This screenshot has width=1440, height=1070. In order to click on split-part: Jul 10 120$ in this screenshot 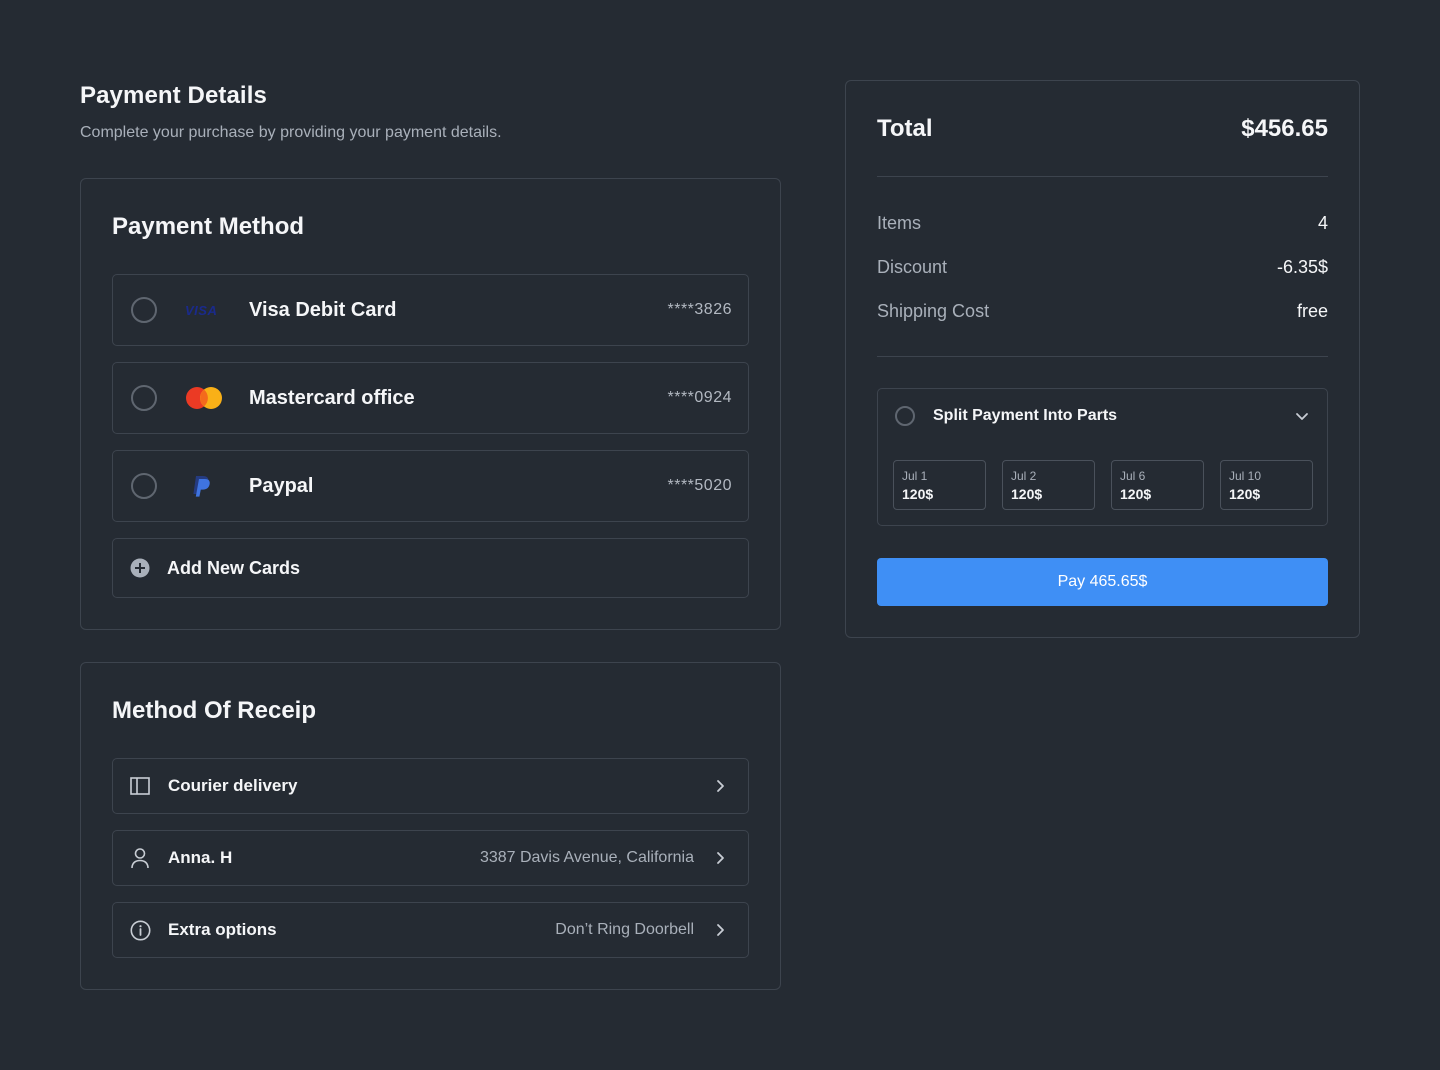, I will do `click(1266, 485)`.